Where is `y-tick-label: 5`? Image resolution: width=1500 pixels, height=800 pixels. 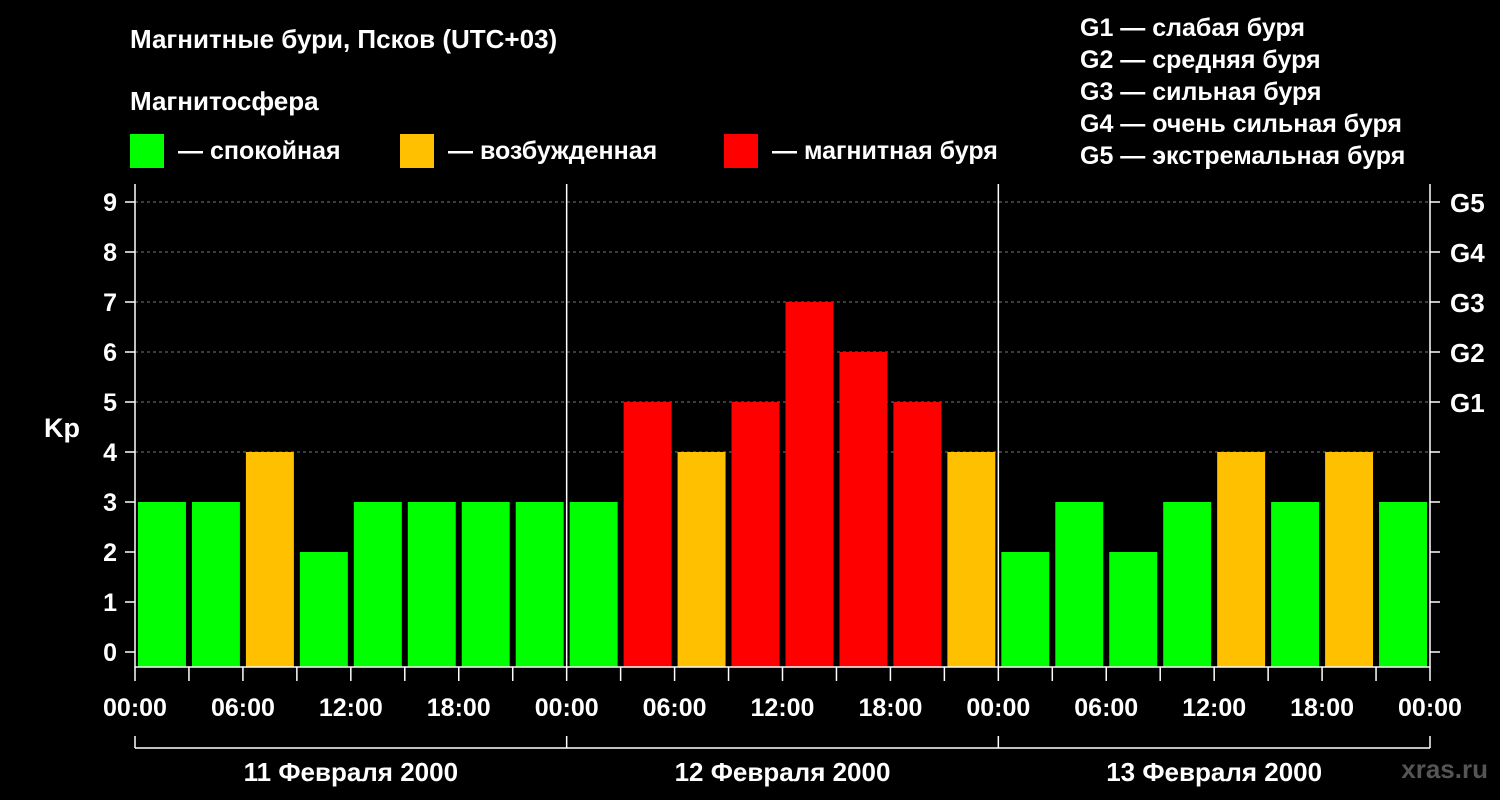
y-tick-label: 5 is located at coordinates (110, 403).